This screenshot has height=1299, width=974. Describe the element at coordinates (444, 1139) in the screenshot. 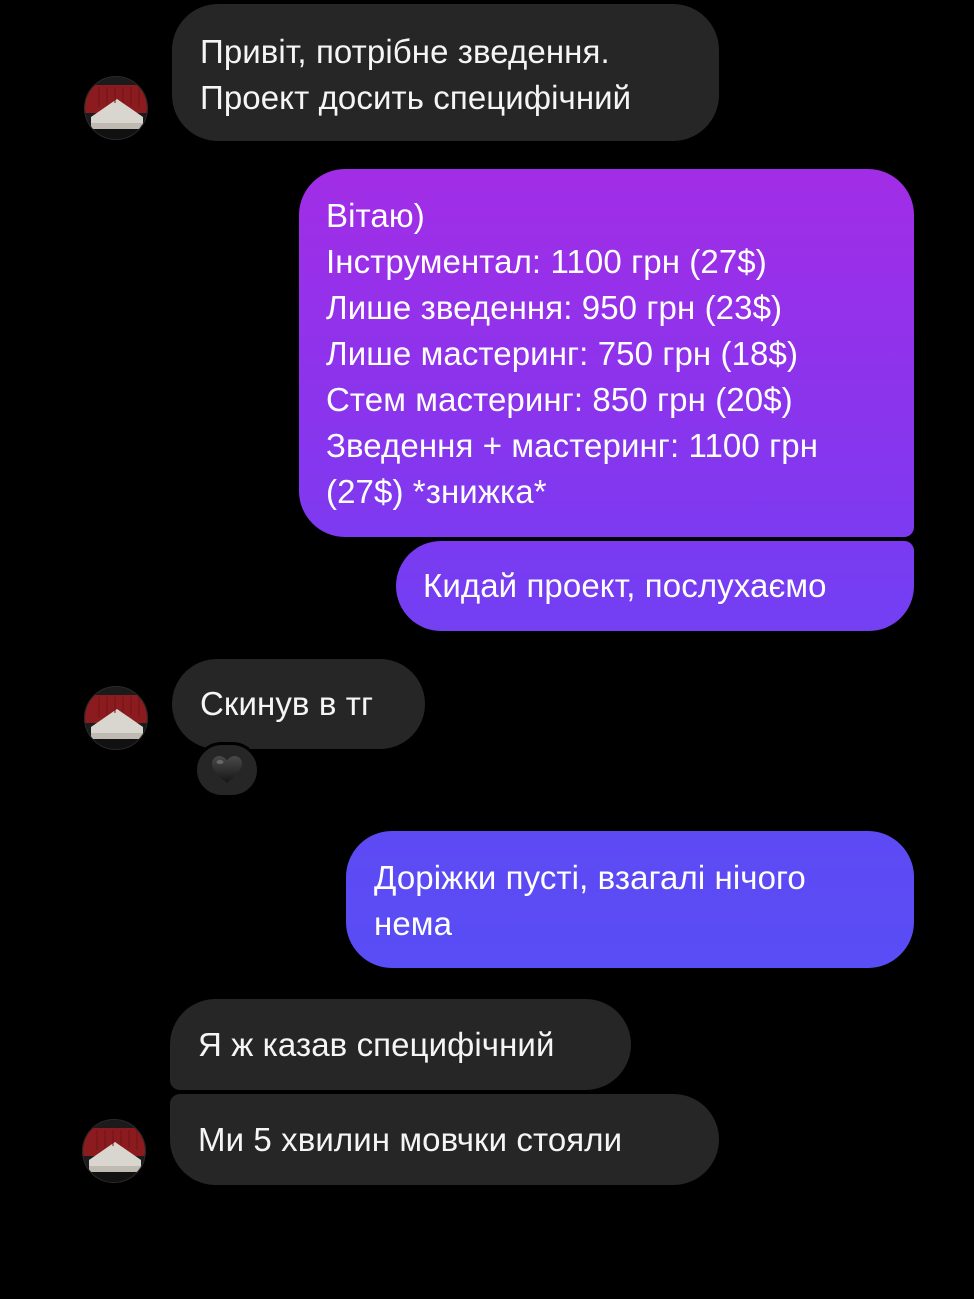

I see `incoming-message-bubble: Ми 5 хвилин мовчки стояли` at that location.